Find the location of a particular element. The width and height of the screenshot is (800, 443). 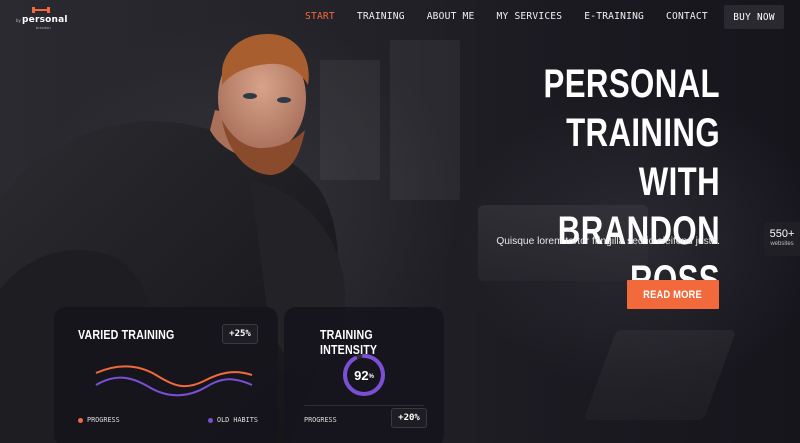

headline-line-1: PERSONAL is located at coordinates (631, 84).